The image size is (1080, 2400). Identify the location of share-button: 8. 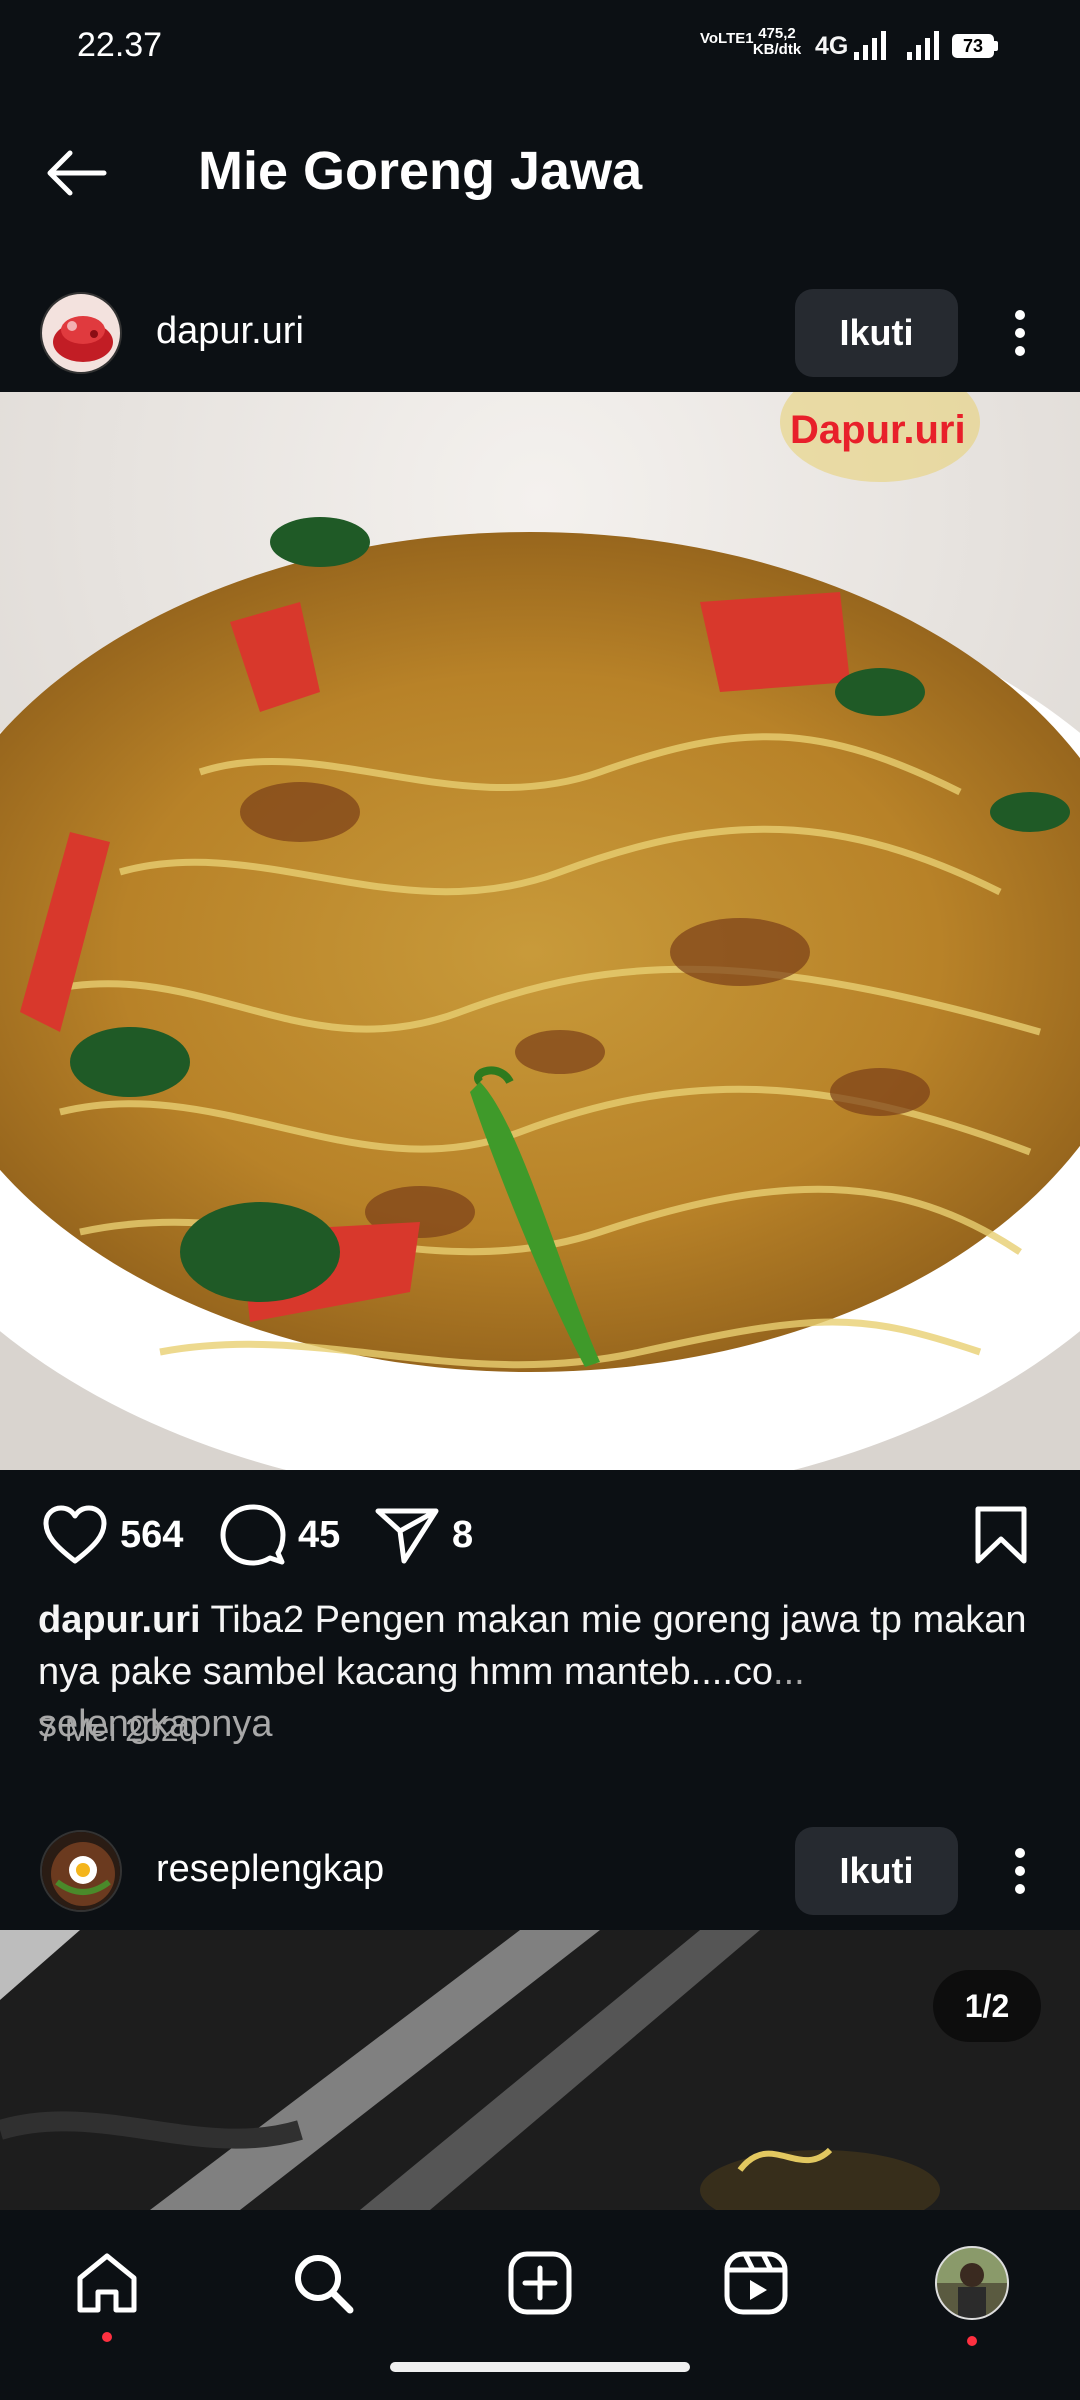
(423, 1535).